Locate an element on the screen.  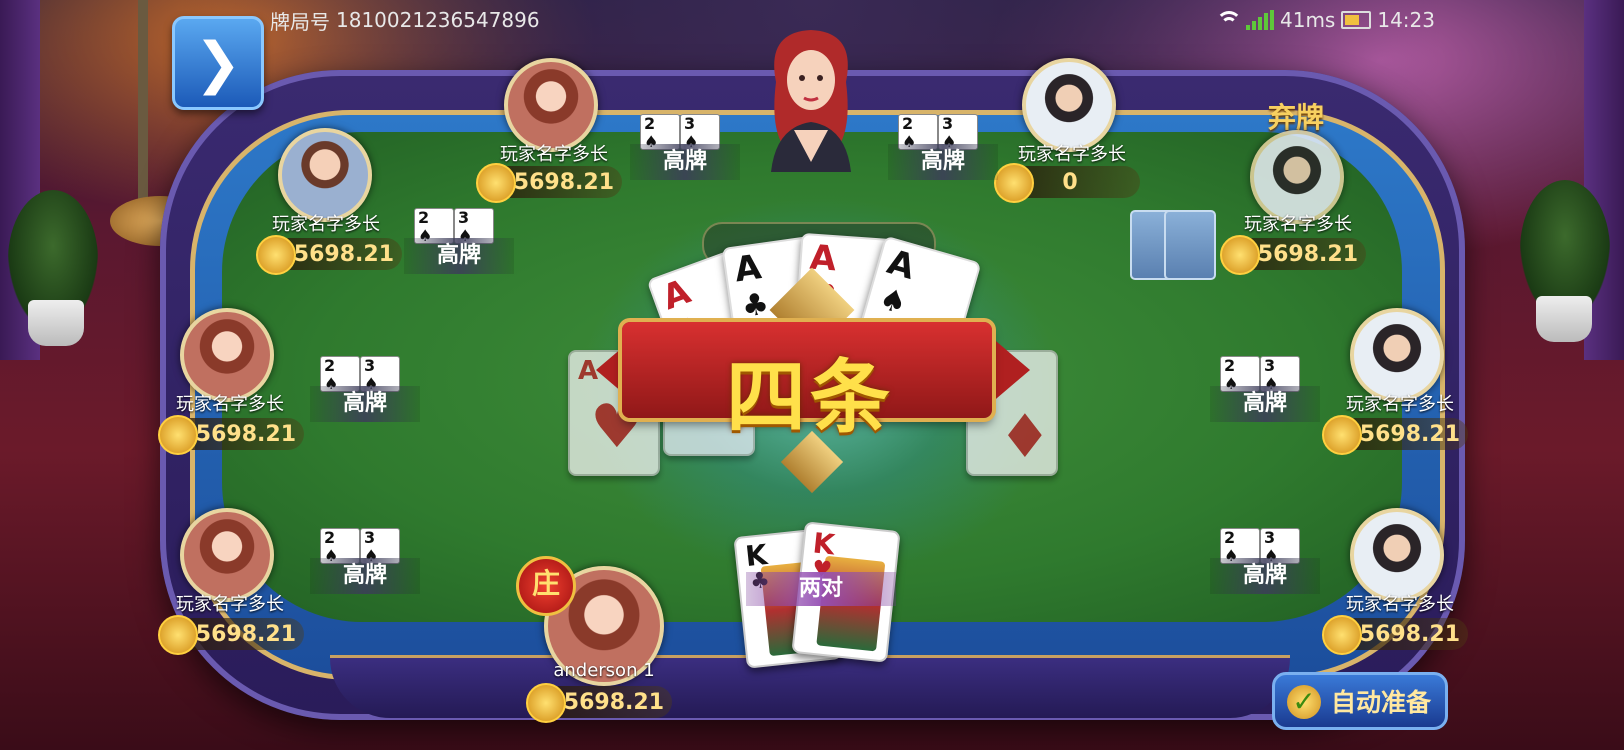
game-id-label: 牌局号 is located at coordinates (300, 21).